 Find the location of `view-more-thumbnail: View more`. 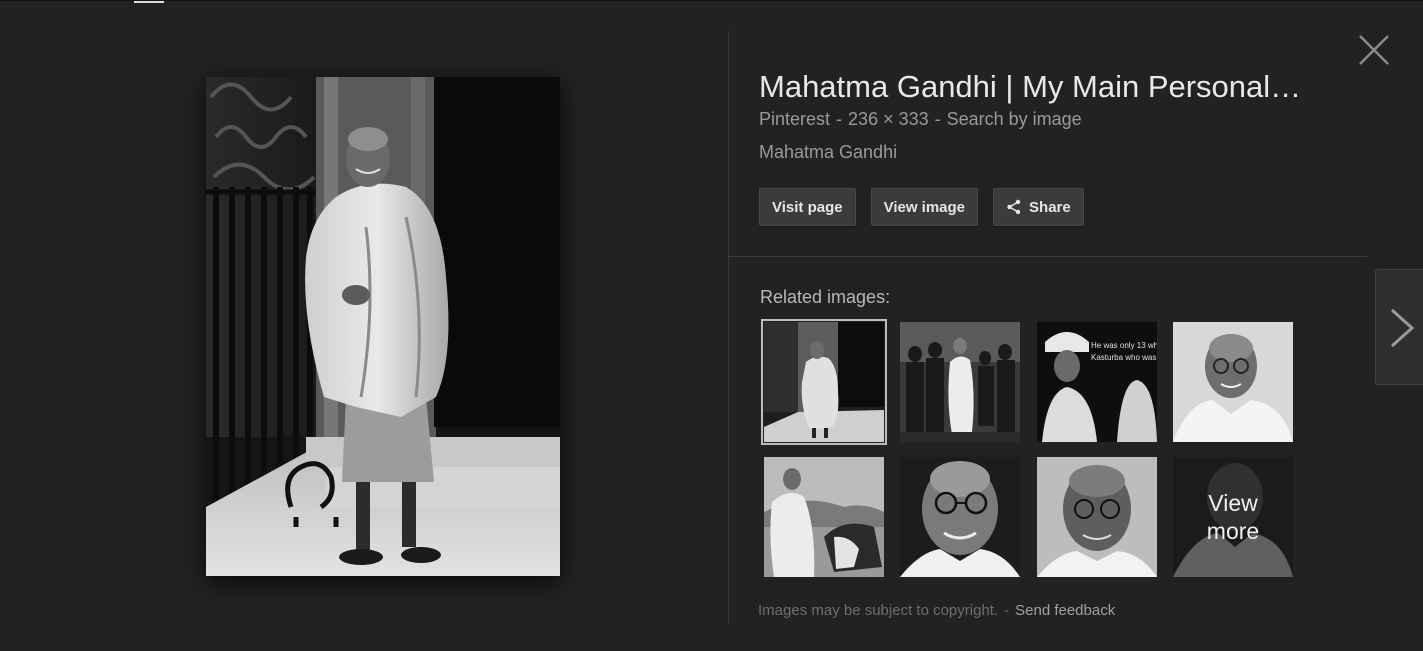

view-more-thumbnail: View more is located at coordinates (1233, 517).